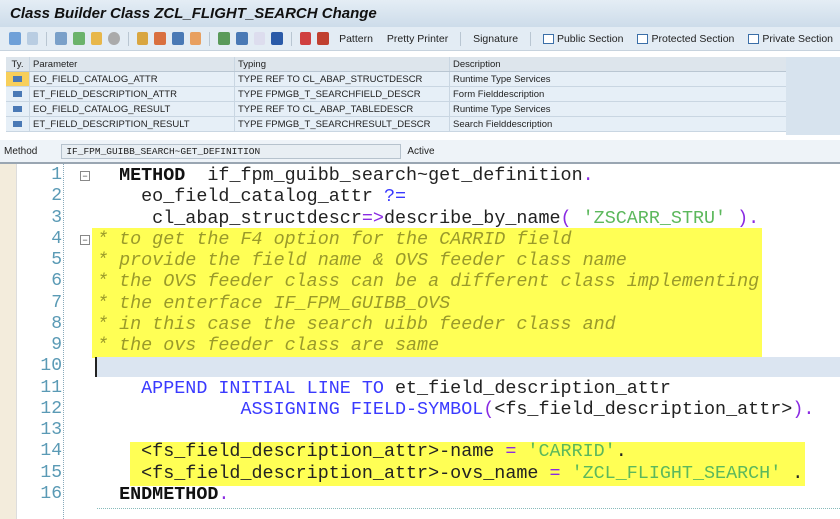  Describe the element at coordinates (342, 124) in the screenshot. I see `param-typing: TYPE FPMGB_T_SEARCHRESULT_DESCR` at that location.